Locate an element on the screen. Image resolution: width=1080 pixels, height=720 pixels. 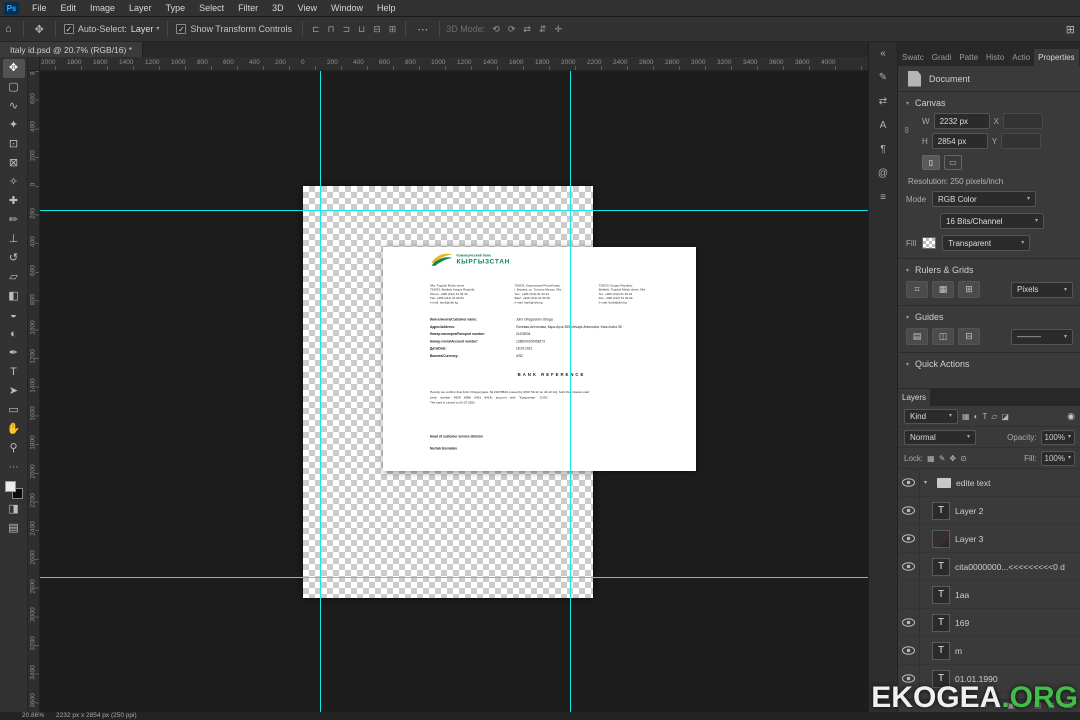
width-field: 2232 px is located at coordinates (961, 121).